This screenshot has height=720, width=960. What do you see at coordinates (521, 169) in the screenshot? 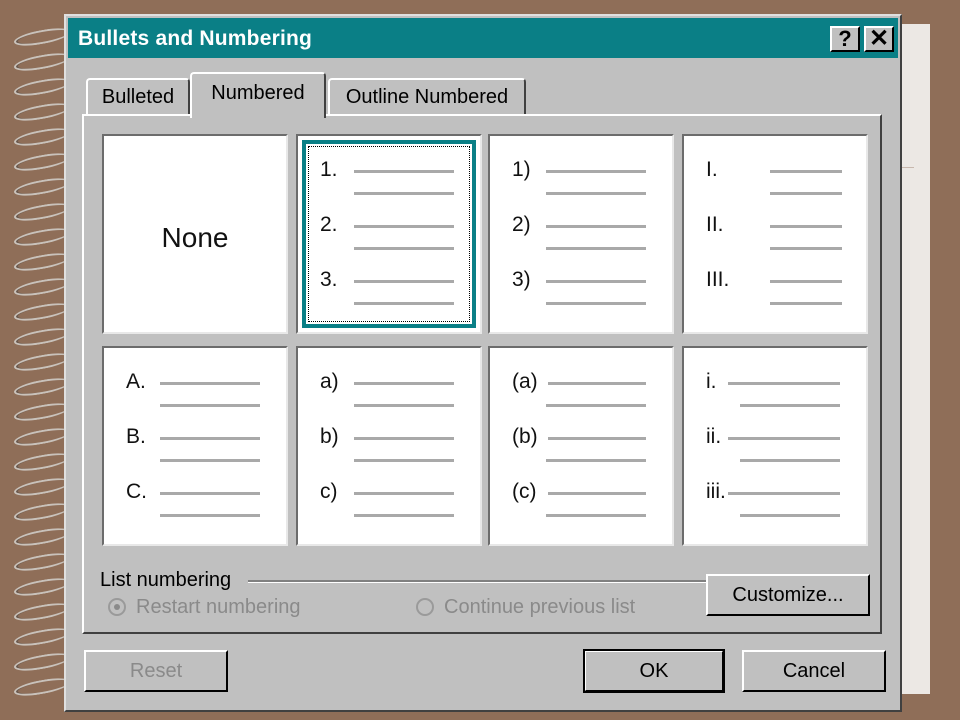
I see `number-label: 1)` at bounding box center [521, 169].